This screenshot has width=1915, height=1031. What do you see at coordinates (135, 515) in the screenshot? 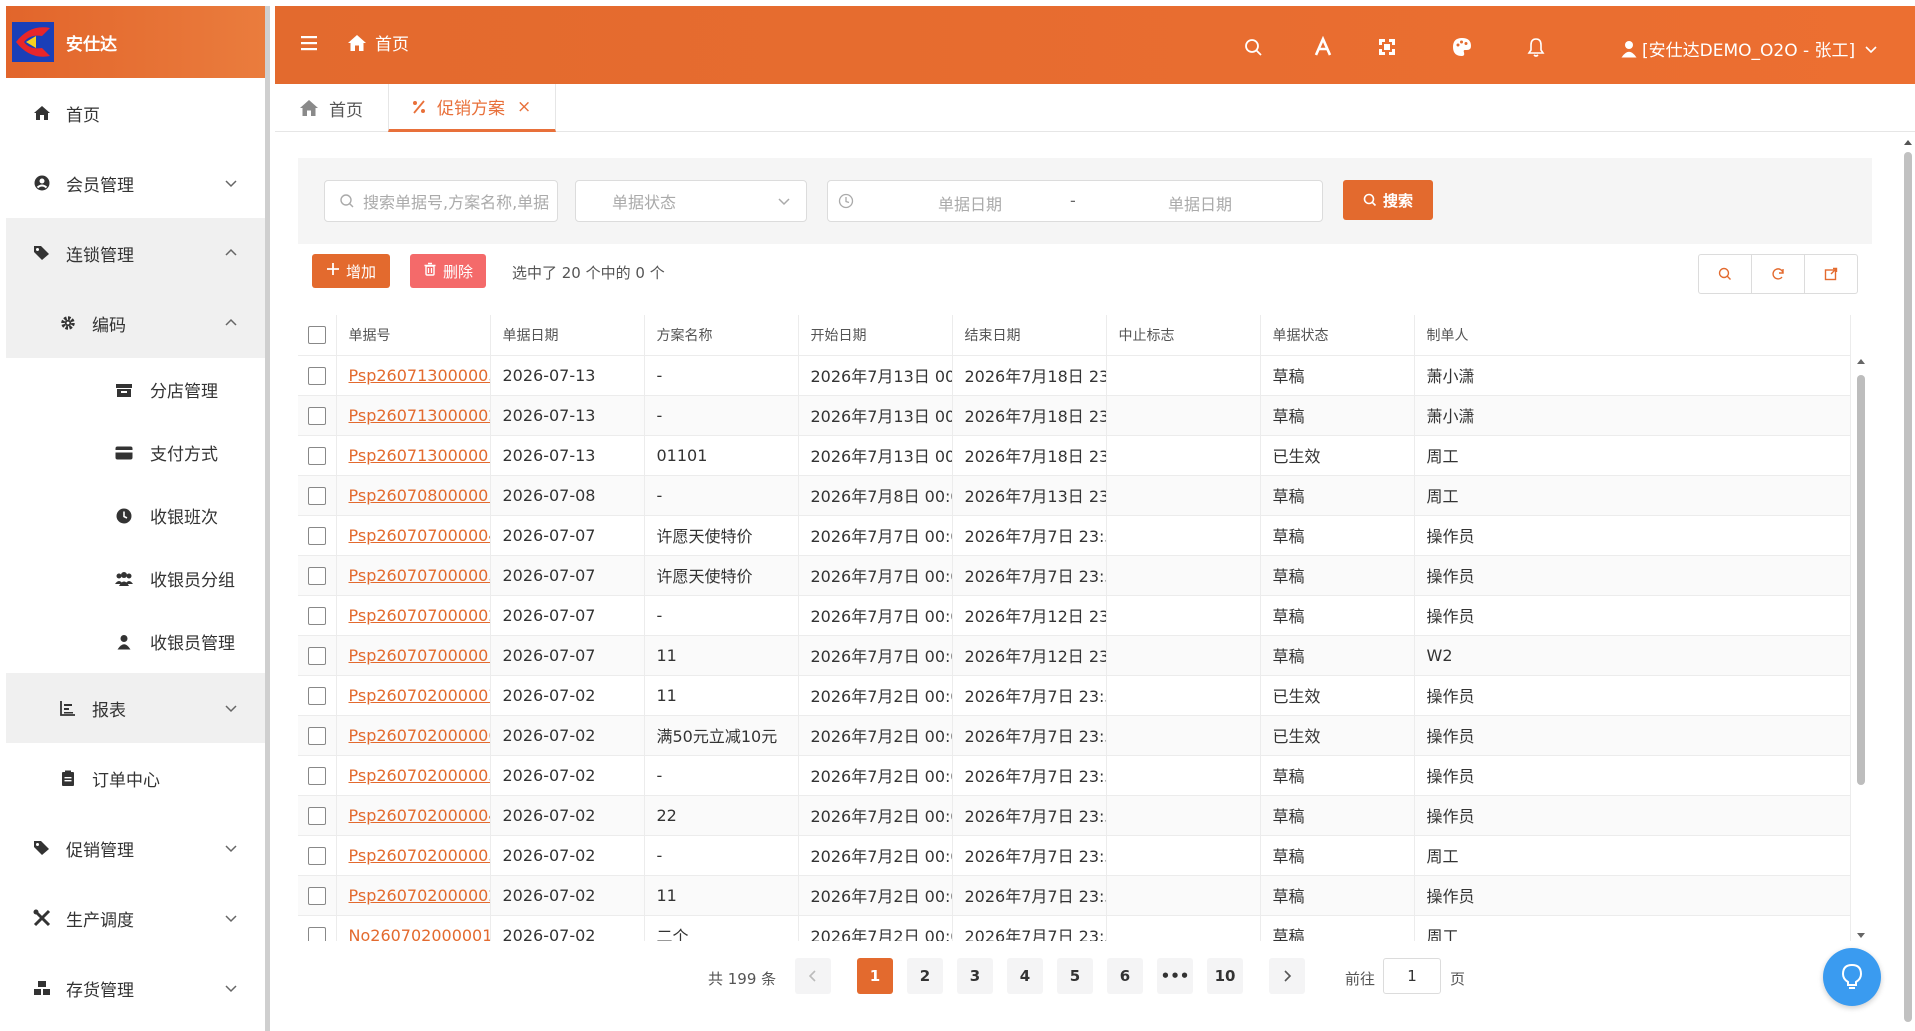
I see `sidebar-item-shift: 收银班次` at bounding box center [135, 515].